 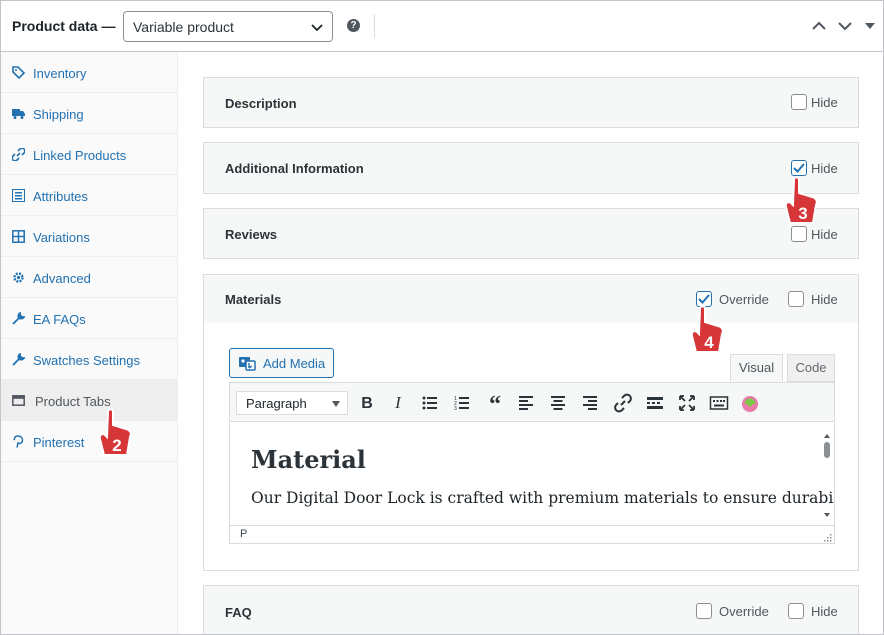 I want to click on sidebar-item-product-tabs: Product Tabs, so click(x=89, y=400).